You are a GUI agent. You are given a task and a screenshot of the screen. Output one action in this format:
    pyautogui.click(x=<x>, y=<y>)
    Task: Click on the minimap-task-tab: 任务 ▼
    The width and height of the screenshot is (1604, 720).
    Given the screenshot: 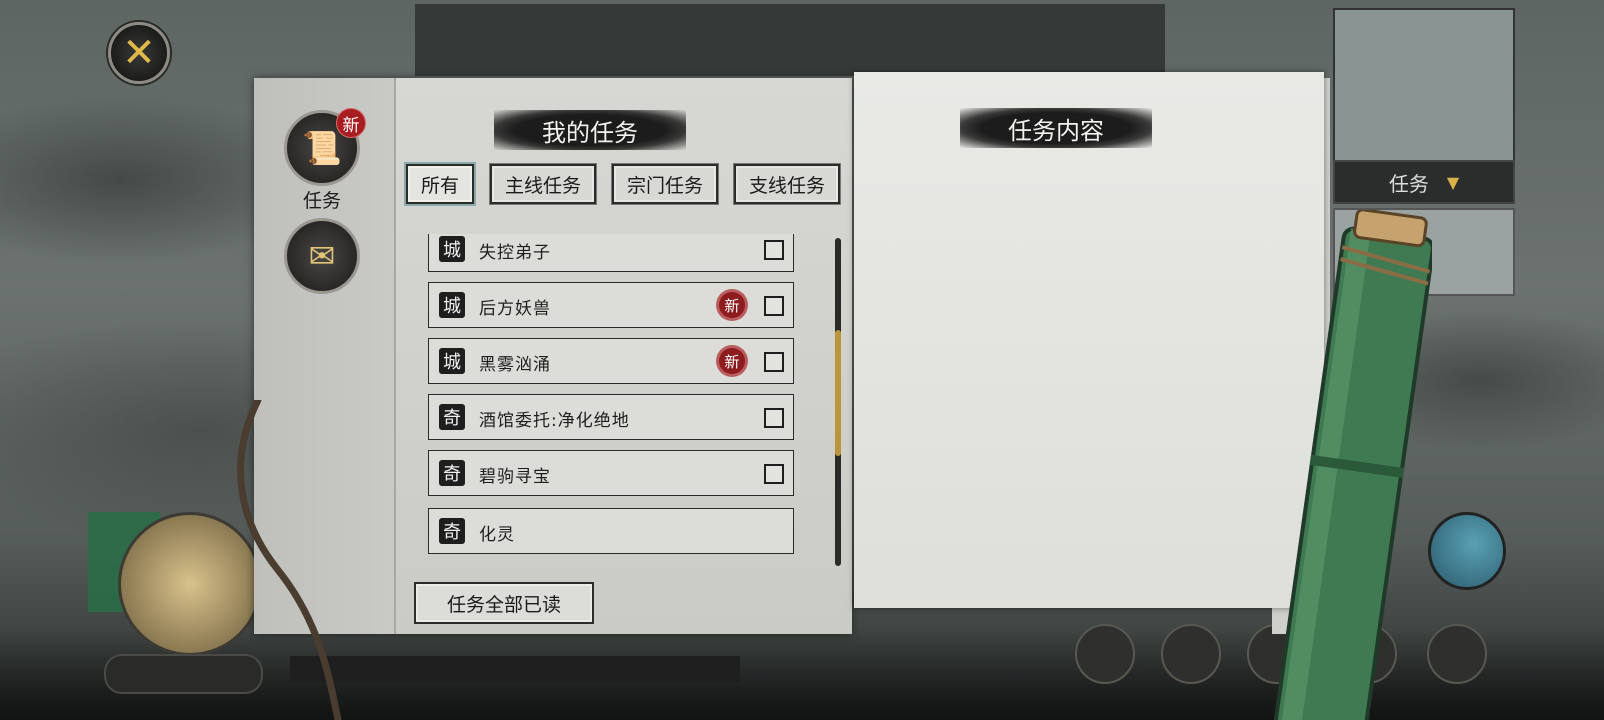 What is the action you would take?
    pyautogui.click(x=1424, y=182)
    